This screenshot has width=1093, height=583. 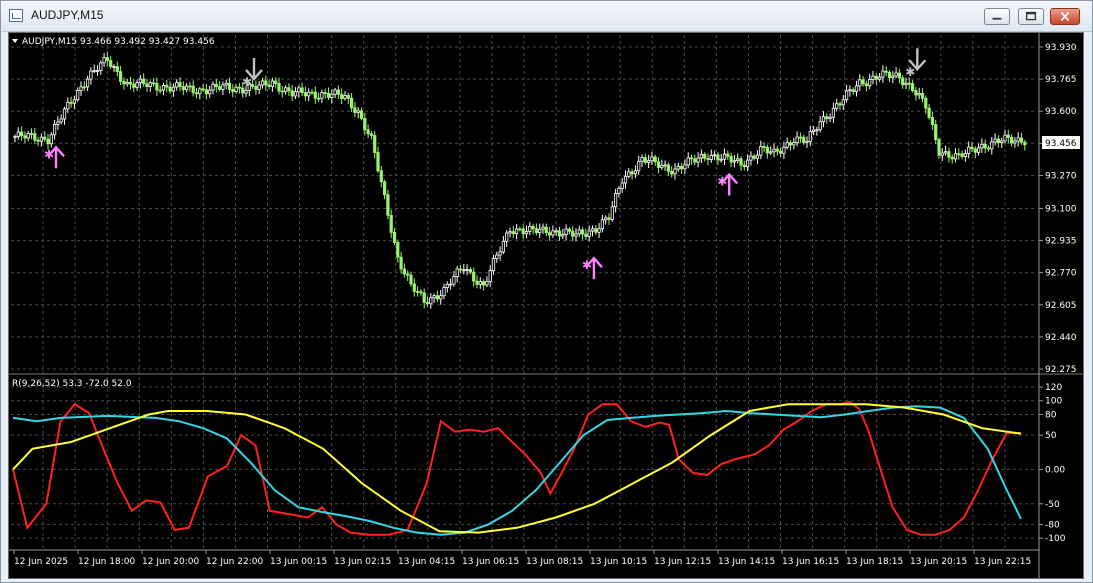 What do you see at coordinates (810, 562) in the screenshot?
I see `time-tick-label: 13 Jun 16:15` at bounding box center [810, 562].